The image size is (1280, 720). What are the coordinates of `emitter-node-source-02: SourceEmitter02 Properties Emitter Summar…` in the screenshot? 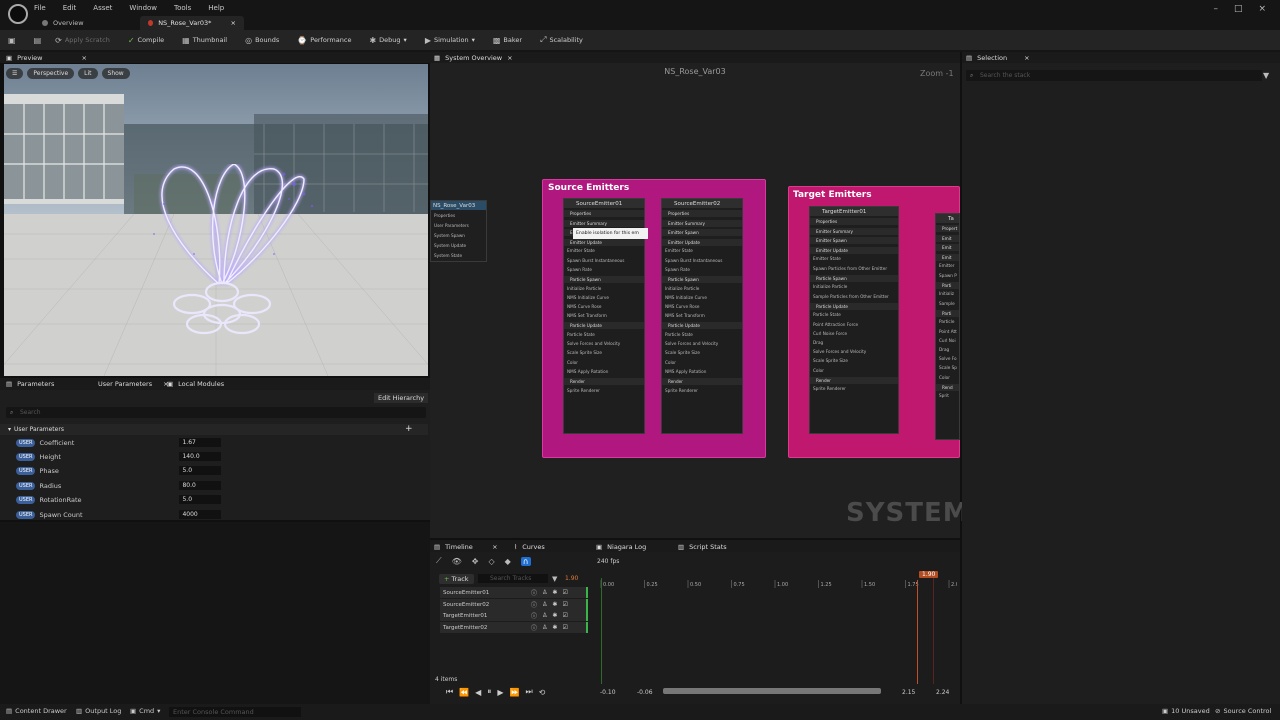 It's located at (702, 316).